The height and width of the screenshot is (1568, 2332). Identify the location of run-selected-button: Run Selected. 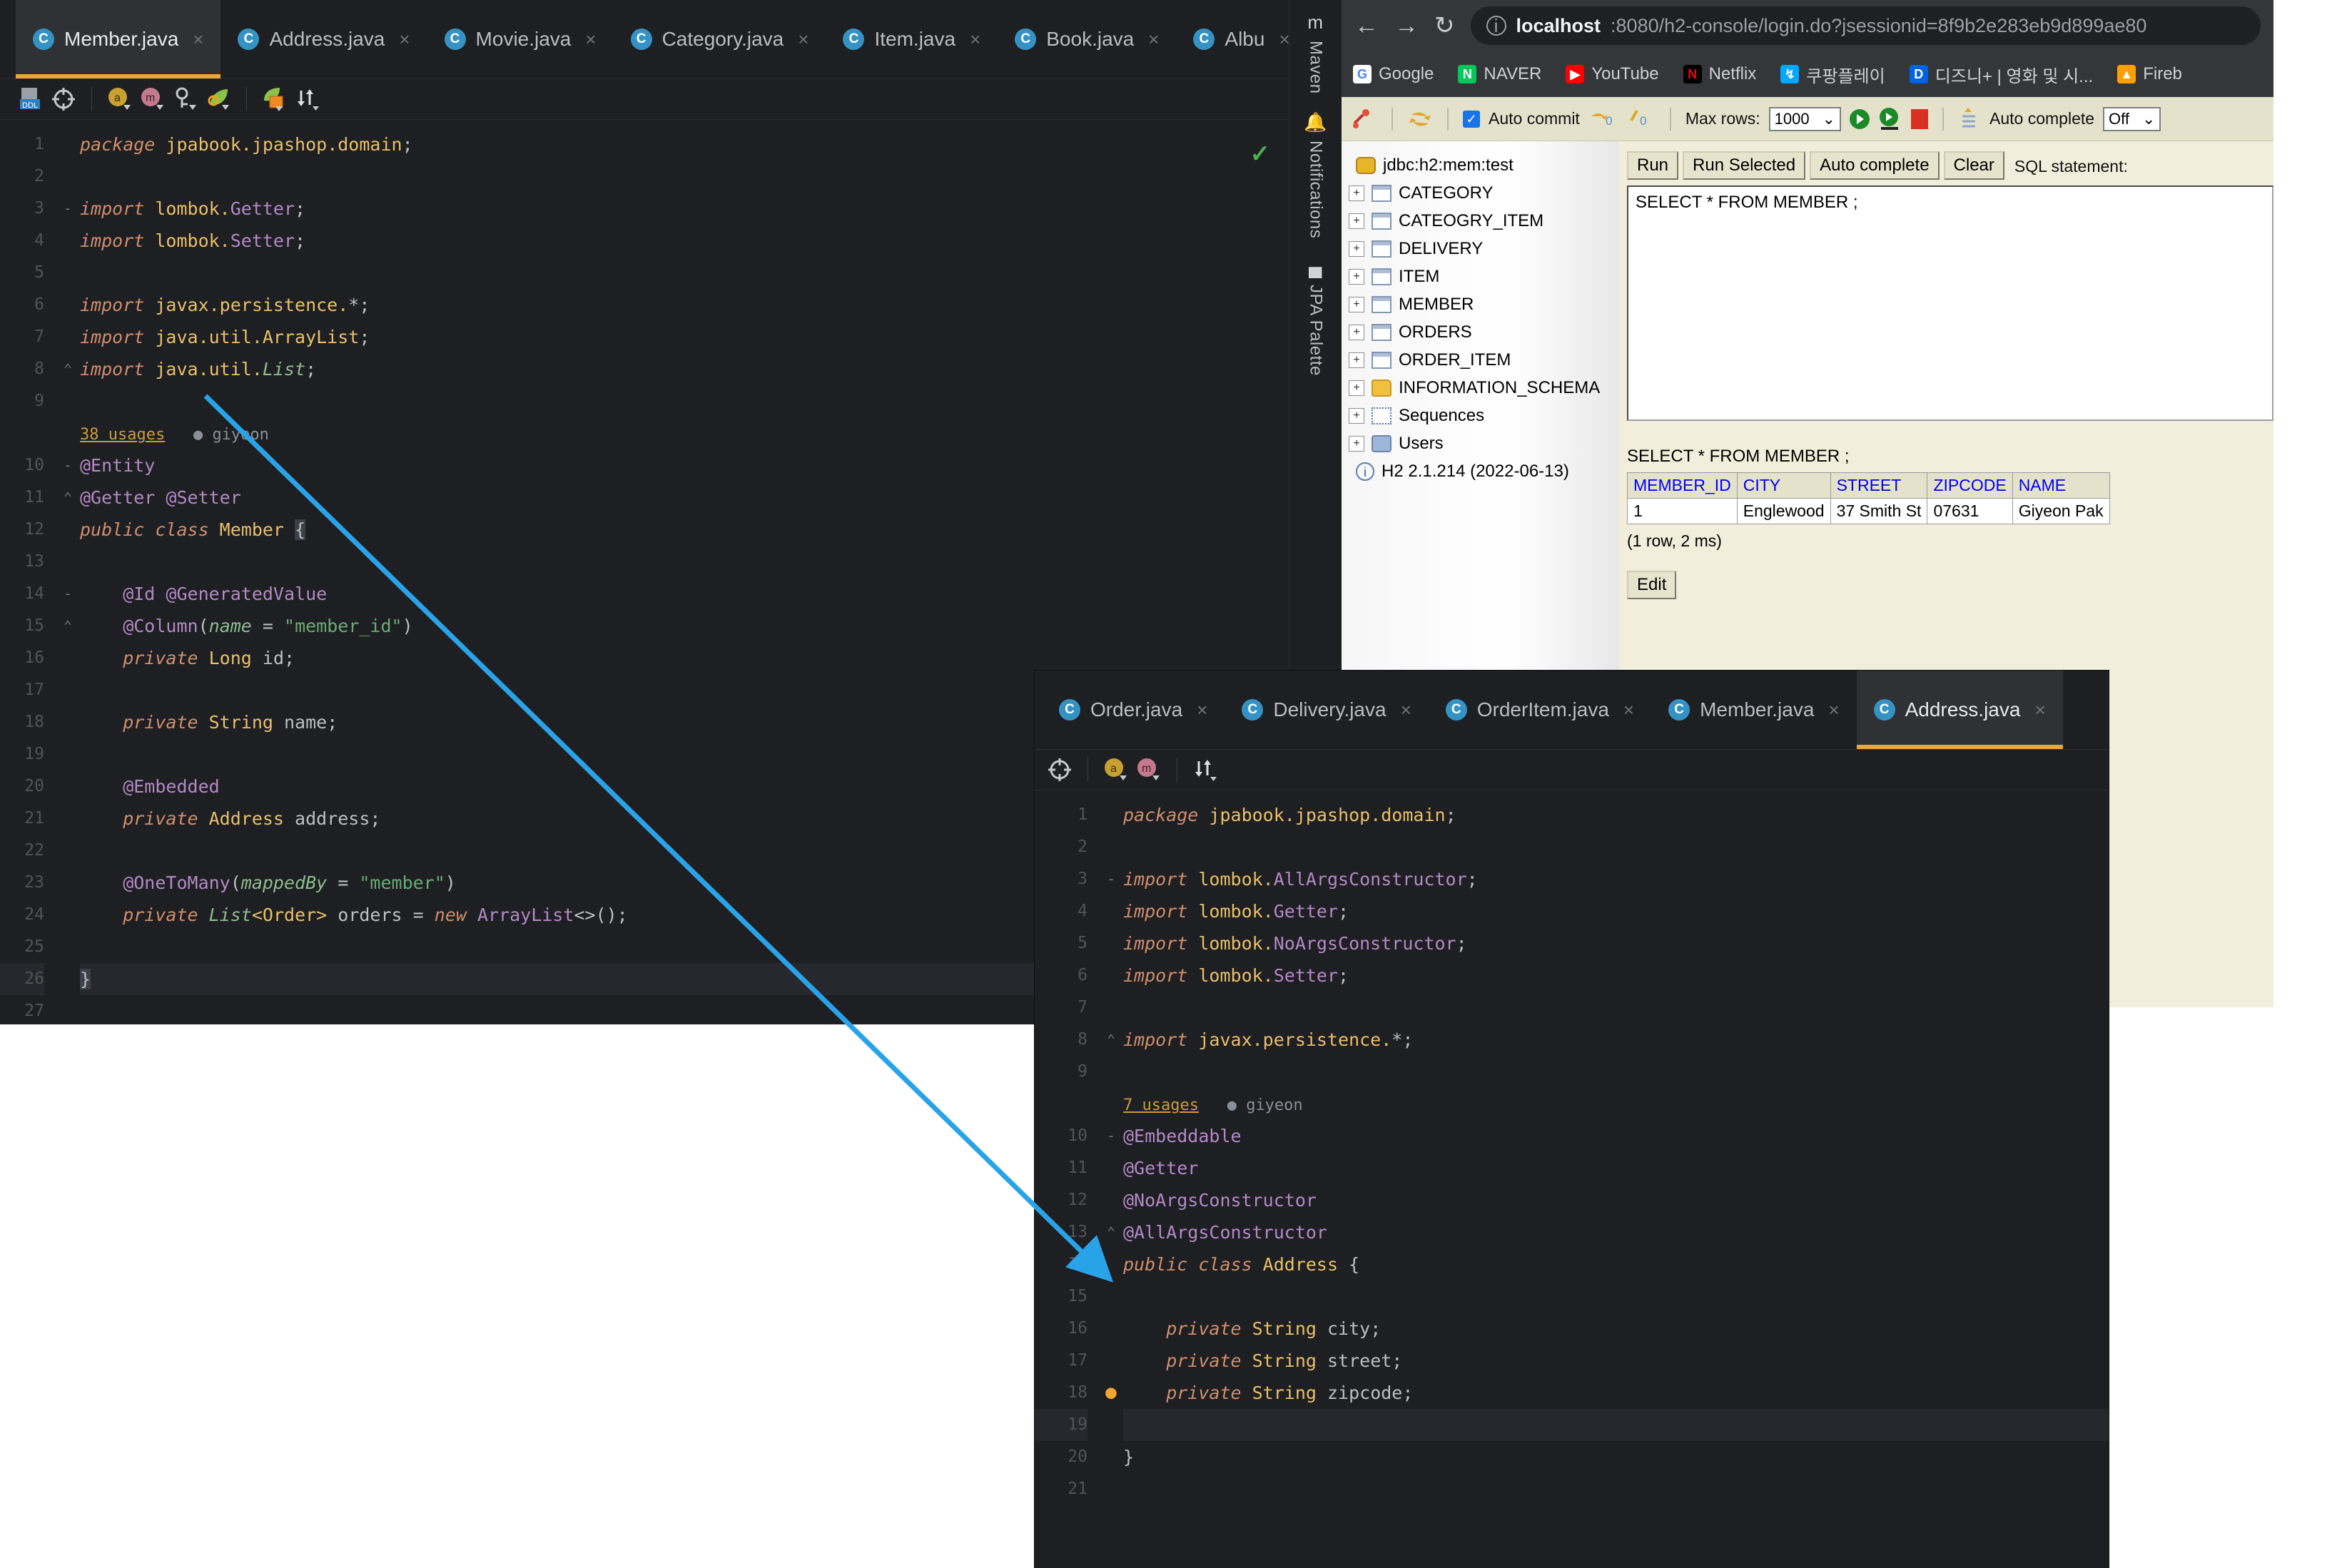
(1744, 165).